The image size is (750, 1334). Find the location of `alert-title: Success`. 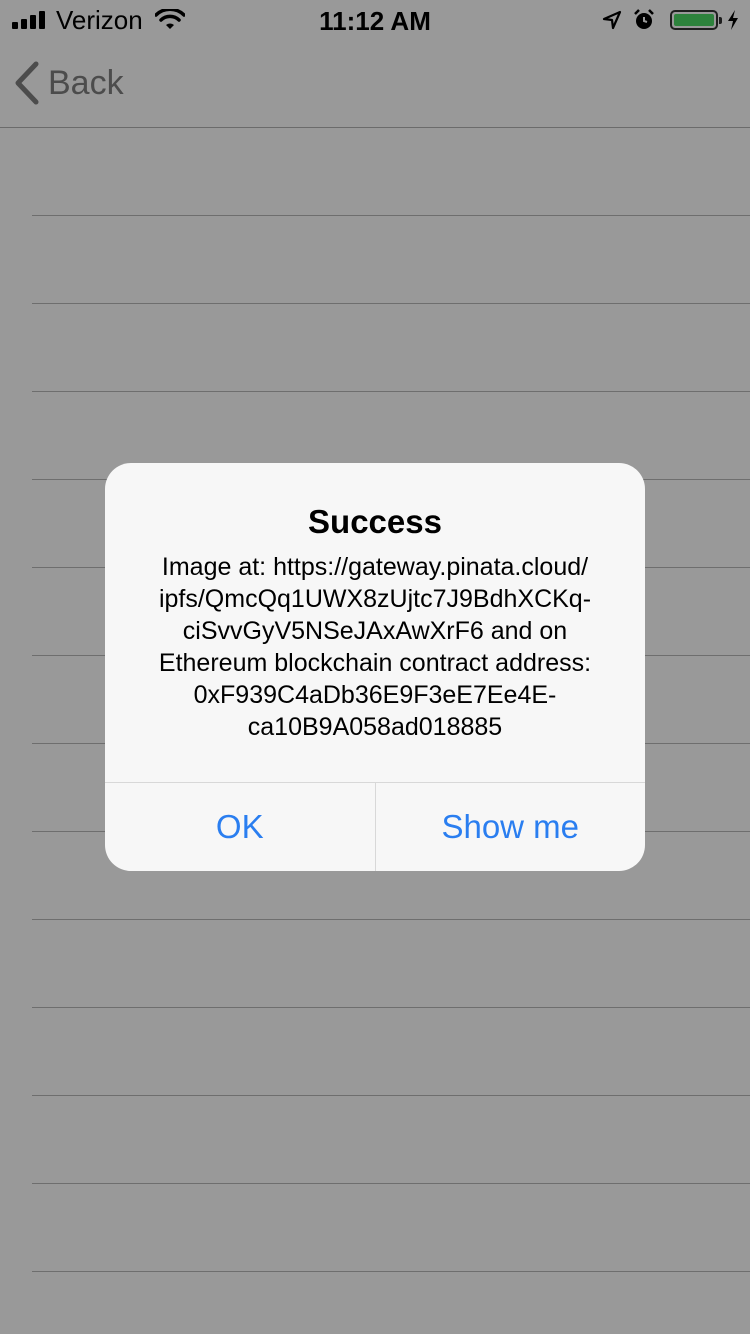

alert-title: Success is located at coordinates (375, 521).